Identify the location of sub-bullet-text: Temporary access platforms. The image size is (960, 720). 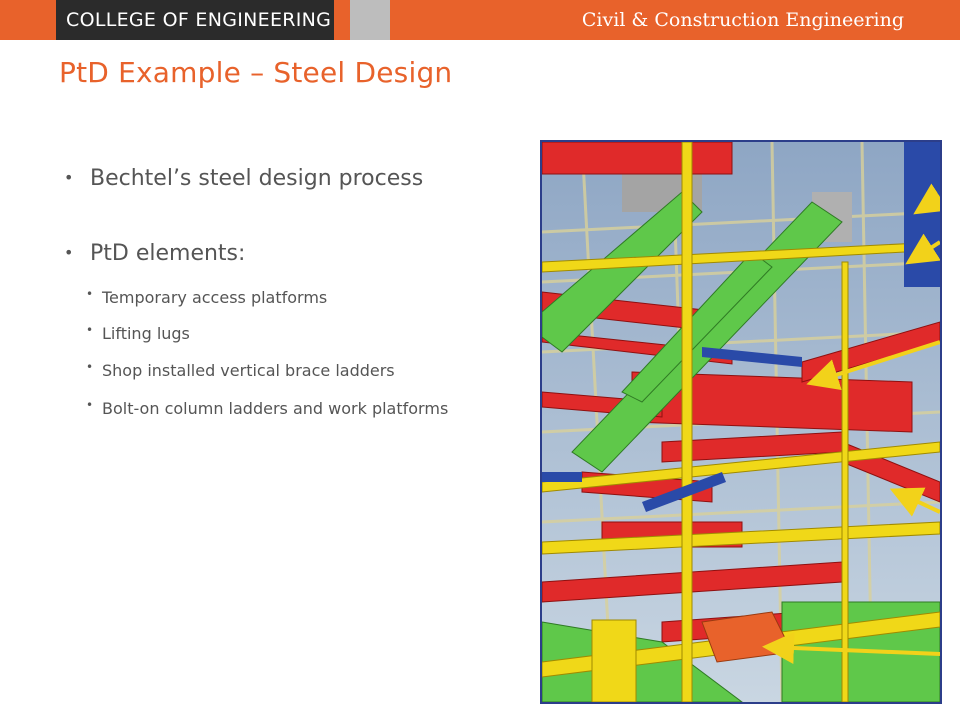
(215, 297).